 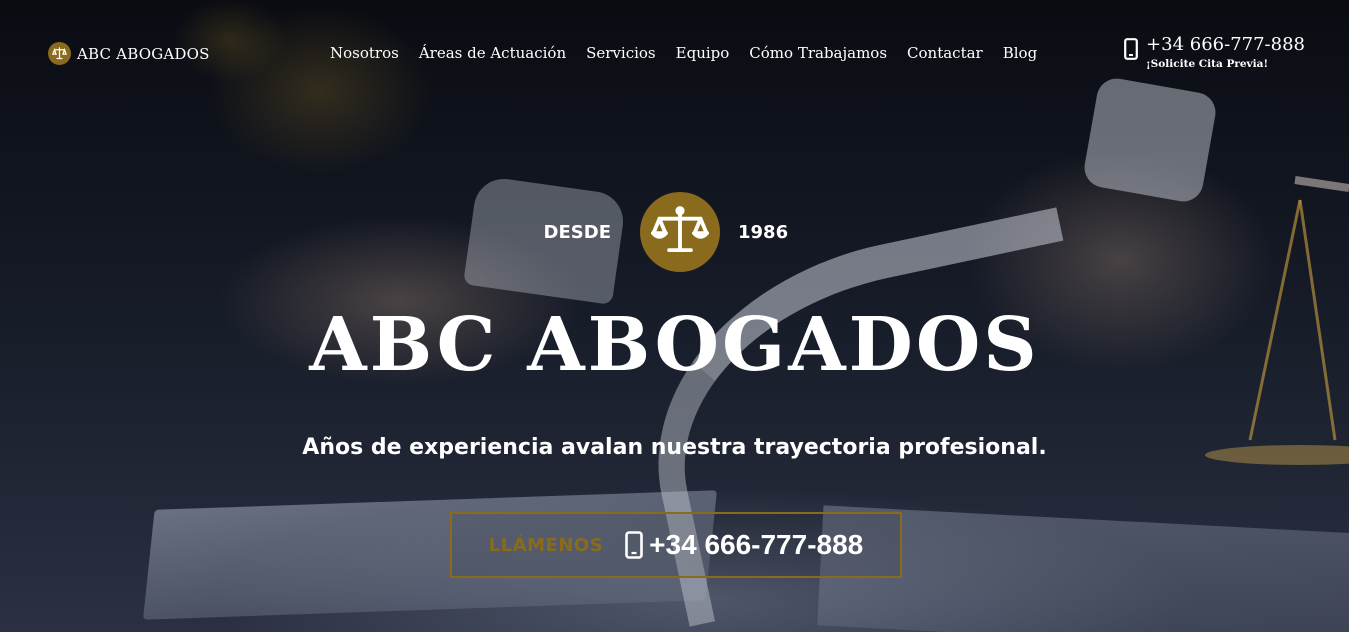 I want to click on nav-item-equipo: Equipo, so click(x=703, y=53).